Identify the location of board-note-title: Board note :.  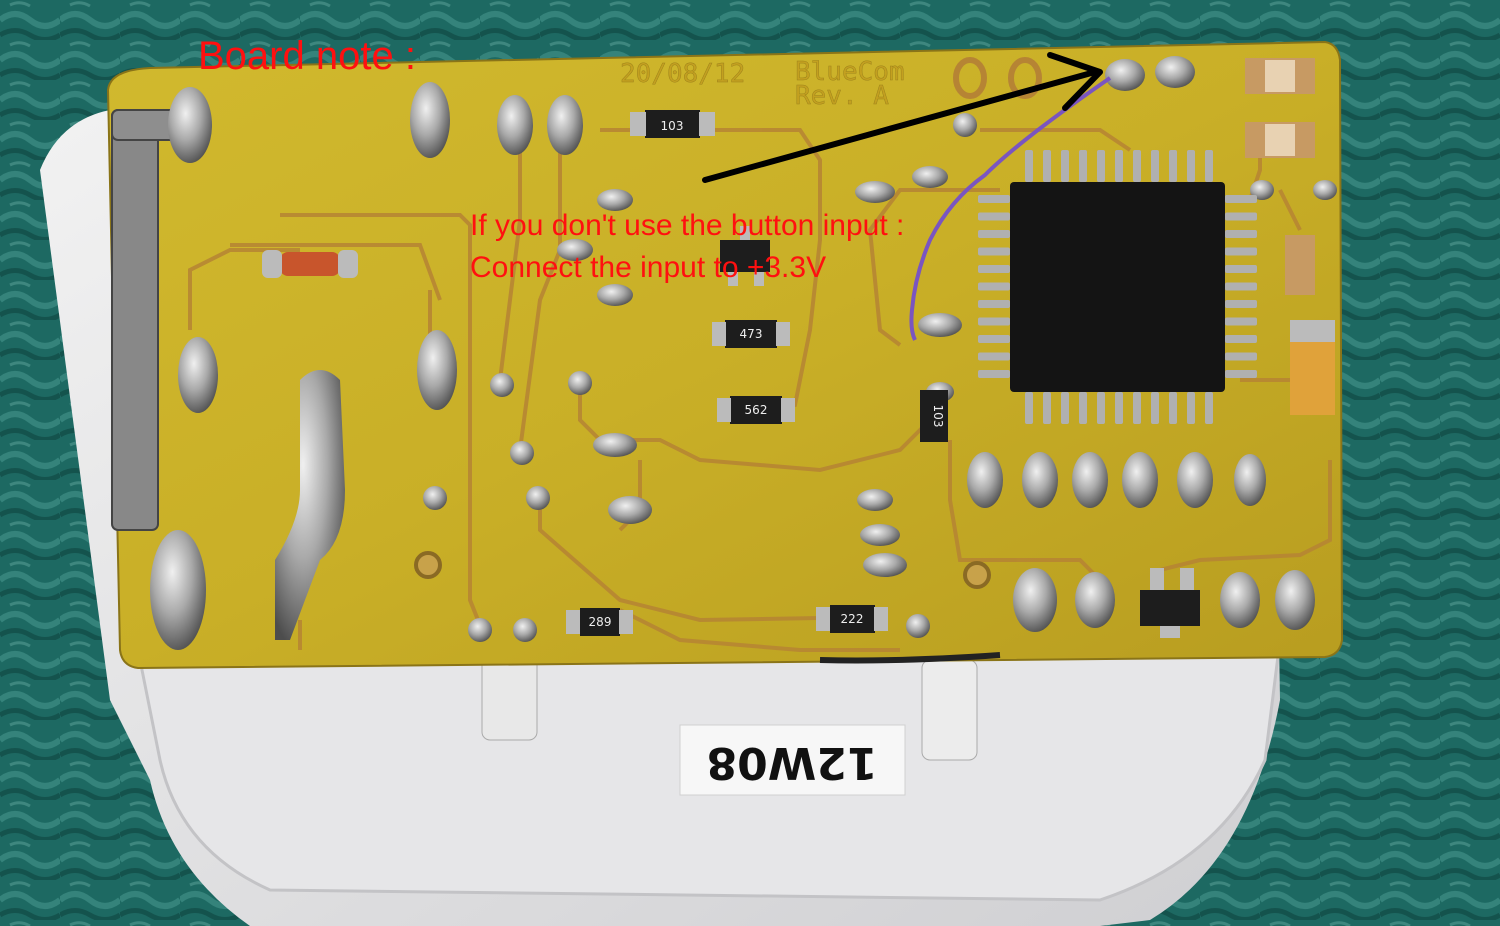
(307, 56).